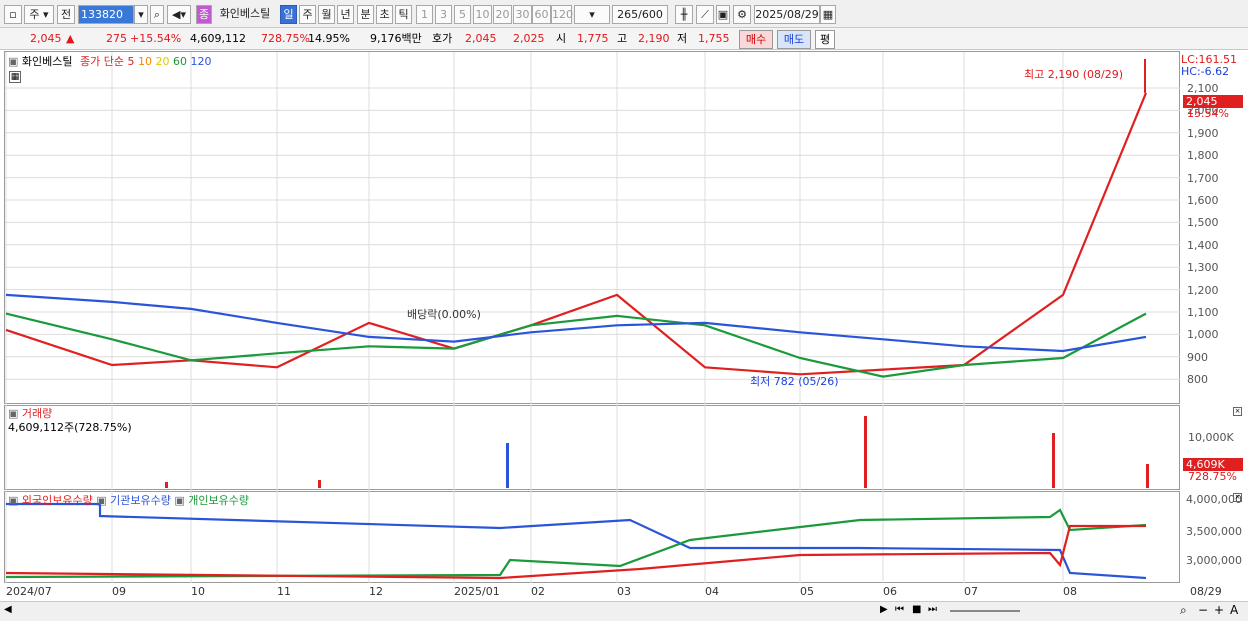 The width and height of the screenshot is (1248, 621). What do you see at coordinates (201, 61) in the screenshot?
I see `legend-ma120: 120` at bounding box center [201, 61].